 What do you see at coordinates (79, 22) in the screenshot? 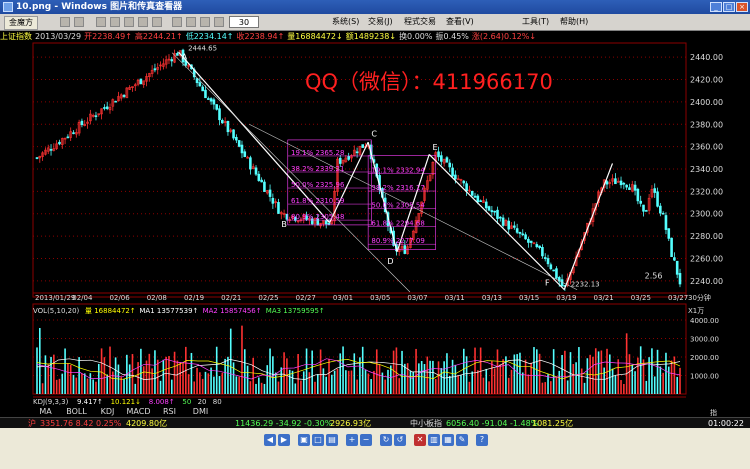
I see `forward-icon` at bounding box center [79, 22].